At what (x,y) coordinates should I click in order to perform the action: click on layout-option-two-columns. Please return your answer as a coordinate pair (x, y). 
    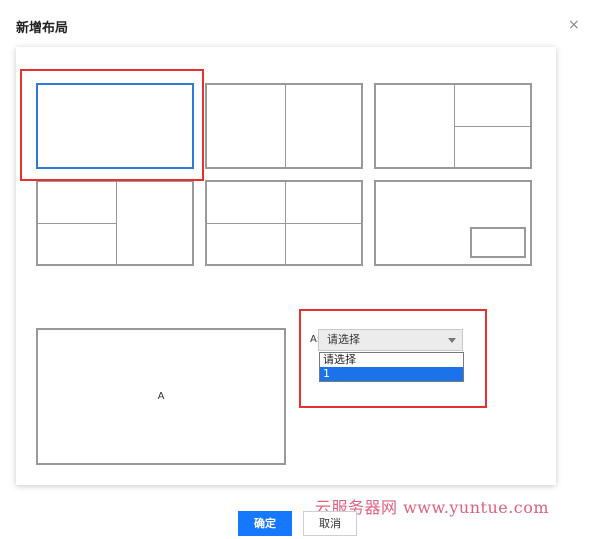
    Looking at the image, I should click on (284, 126).